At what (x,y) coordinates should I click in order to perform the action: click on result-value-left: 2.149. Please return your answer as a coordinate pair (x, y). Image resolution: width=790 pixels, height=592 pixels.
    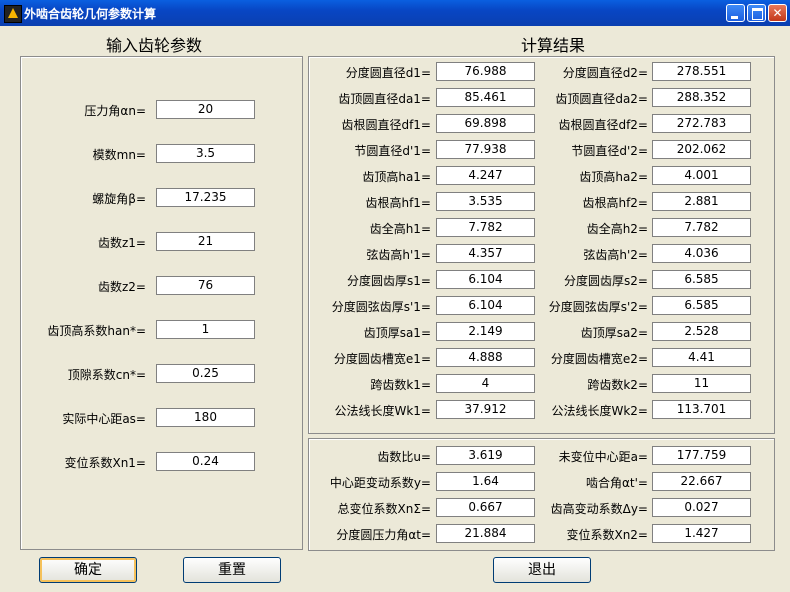
    Looking at the image, I should click on (485, 331).